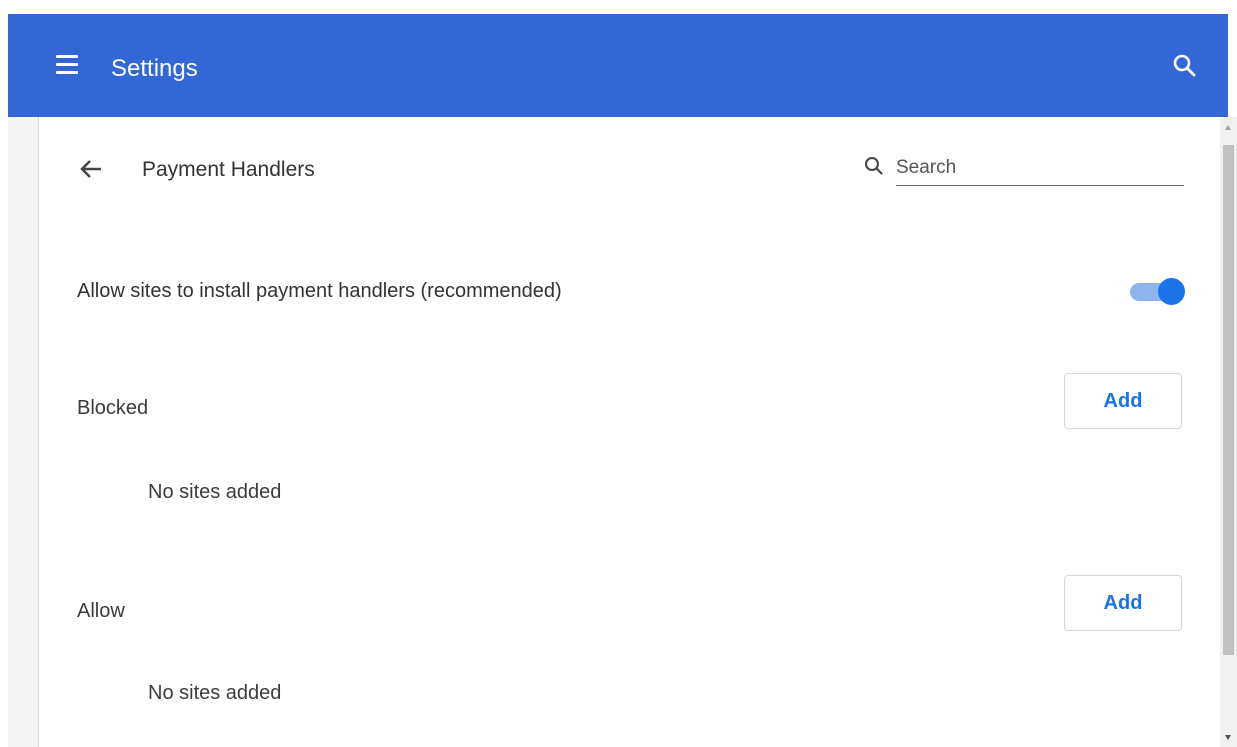 Image resolution: width=1237 pixels, height=747 pixels. What do you see at coordinates (874, 166) in the screenshot?
I see `search-field-icon` at bounding box center [874, 166].